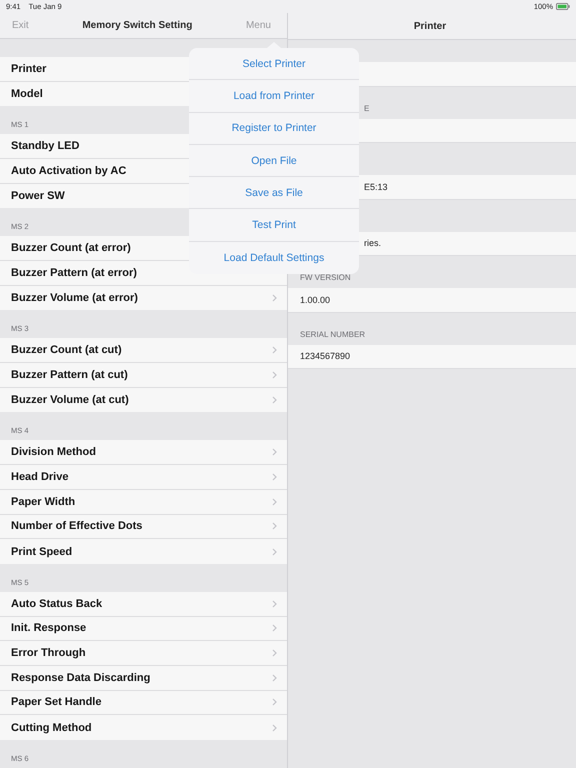 The height and width of the screenshot is (768, 576). What do you see at coordinates (143, 703) in the screenshot?
I see `setting-row: Paper Set Handle` at bounding box center [143, 703].